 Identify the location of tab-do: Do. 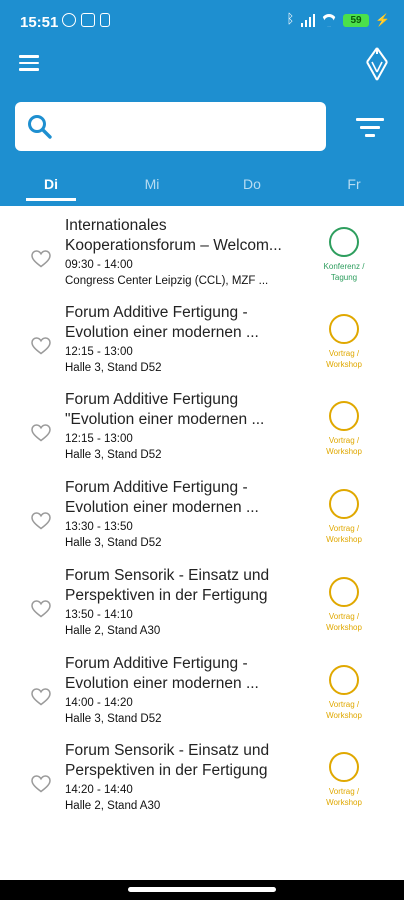
(252, 184).